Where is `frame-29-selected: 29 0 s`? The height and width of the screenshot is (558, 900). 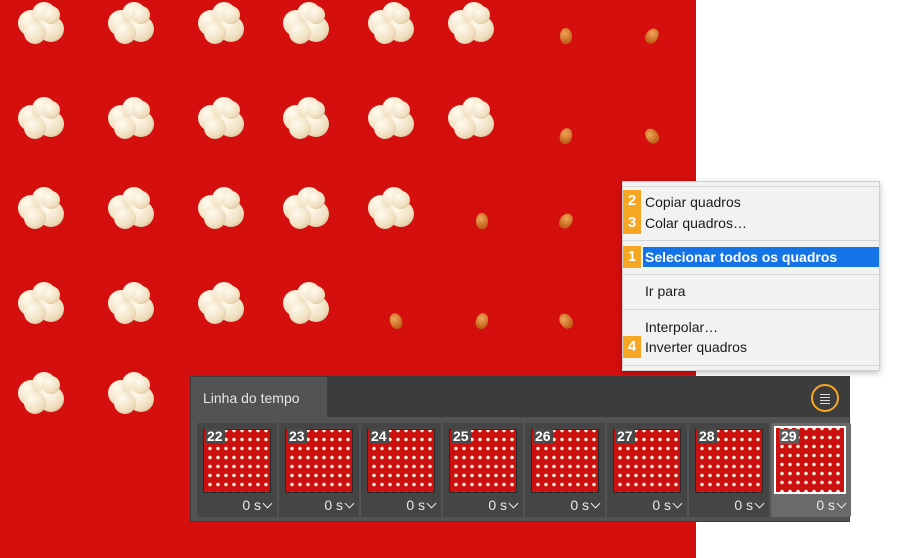
frame-29-selected: 29 0 s is located at coordinates (811, 470).